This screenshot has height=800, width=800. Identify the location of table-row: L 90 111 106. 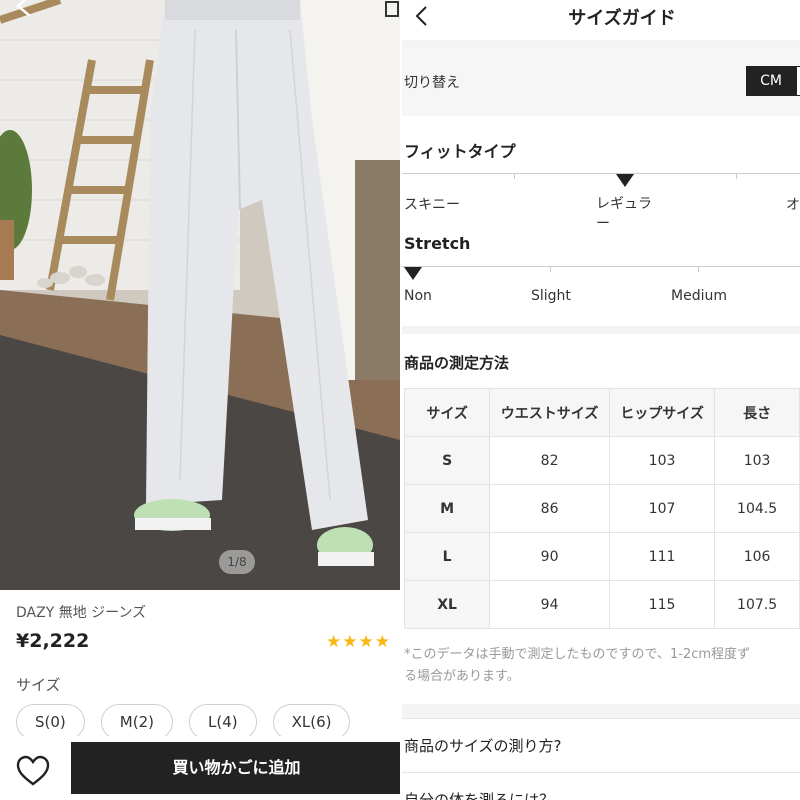
(601, 556).